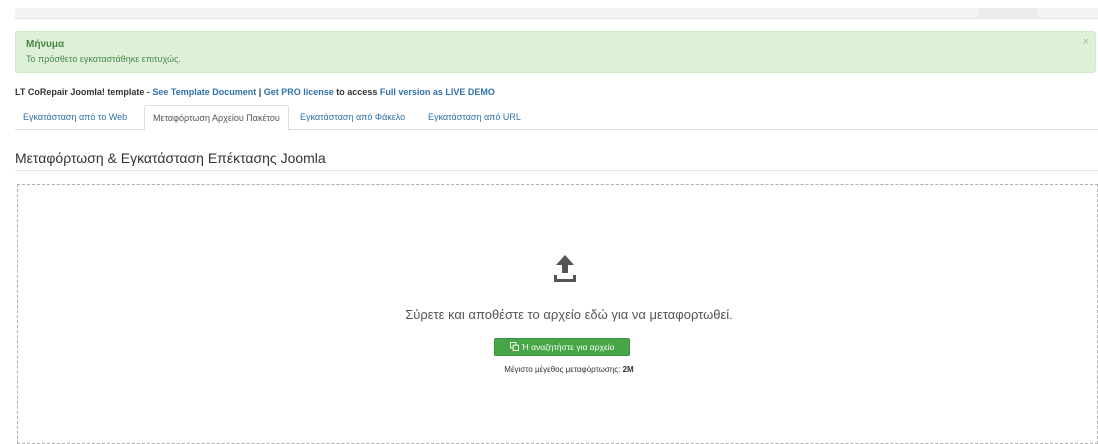 The width and height of the screenshot is (1098, 444). I want to click on promo-middle: to access, so click(356, 92).